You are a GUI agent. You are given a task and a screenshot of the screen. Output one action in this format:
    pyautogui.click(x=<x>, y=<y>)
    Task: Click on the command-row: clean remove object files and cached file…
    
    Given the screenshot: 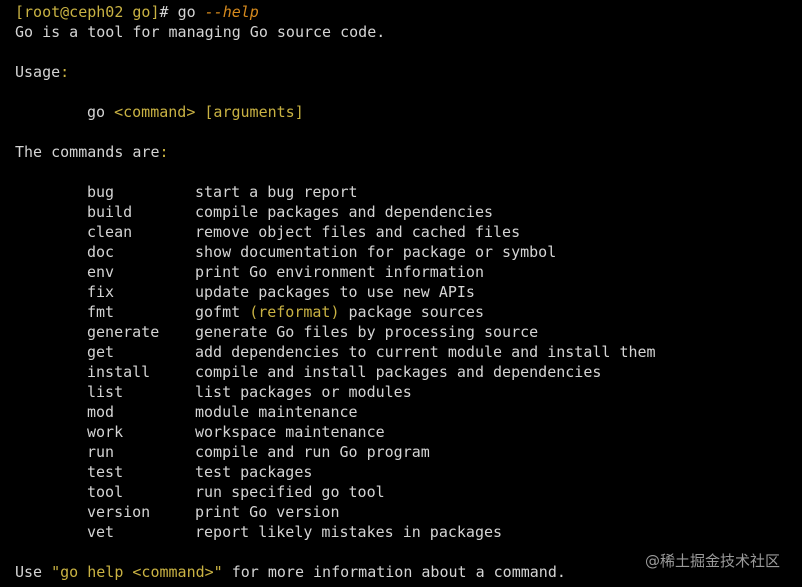 What is the action you would take?
    pyautogui.click(x=408, y=232)
    